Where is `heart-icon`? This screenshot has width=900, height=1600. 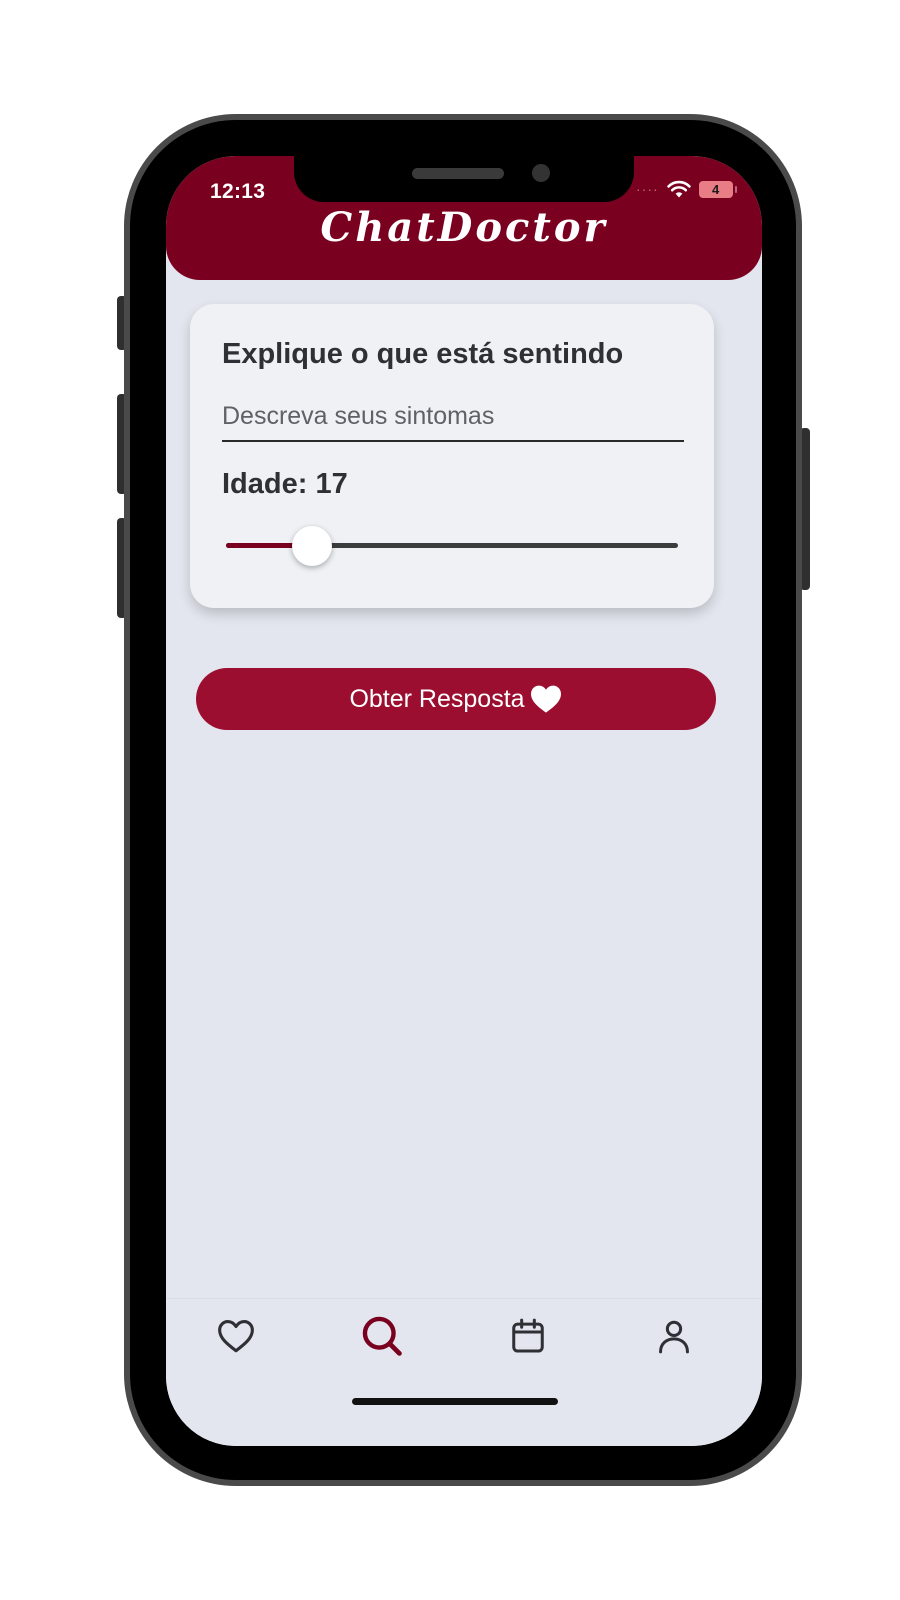 heart-icon is located at coordinates (546, 699).